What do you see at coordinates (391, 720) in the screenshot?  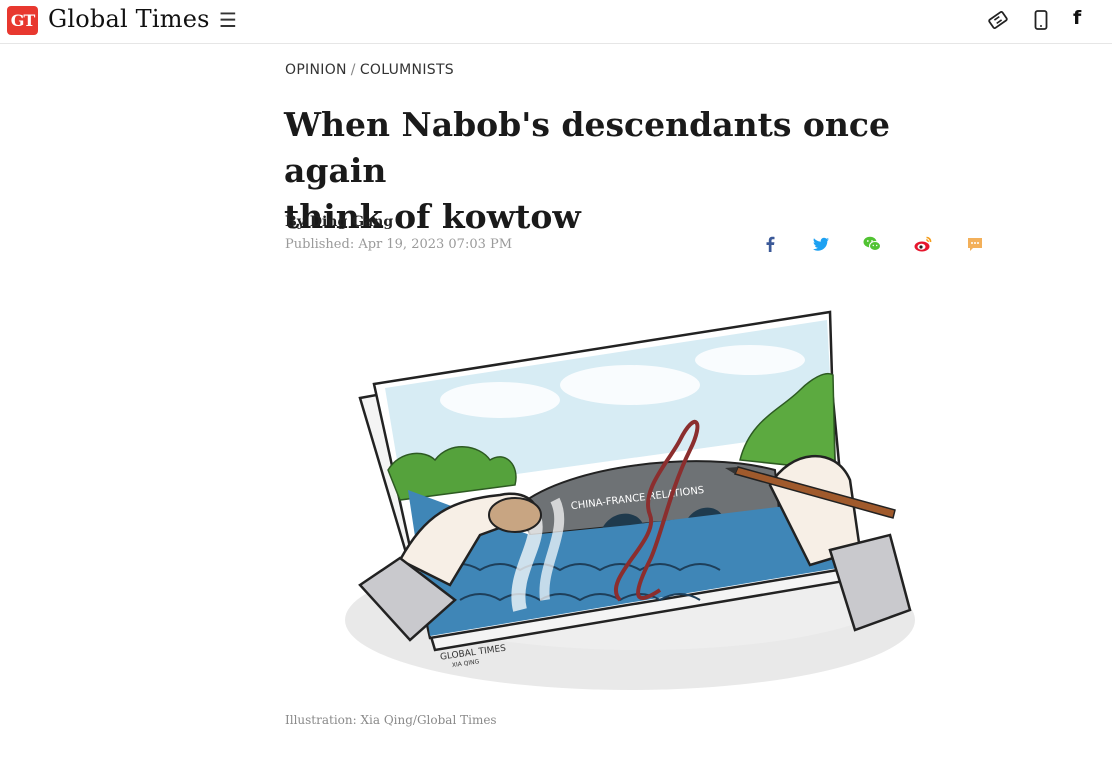 I see `image-caption: Illustration: Xia Qing/Global Times` at bounding box center [391, 720].